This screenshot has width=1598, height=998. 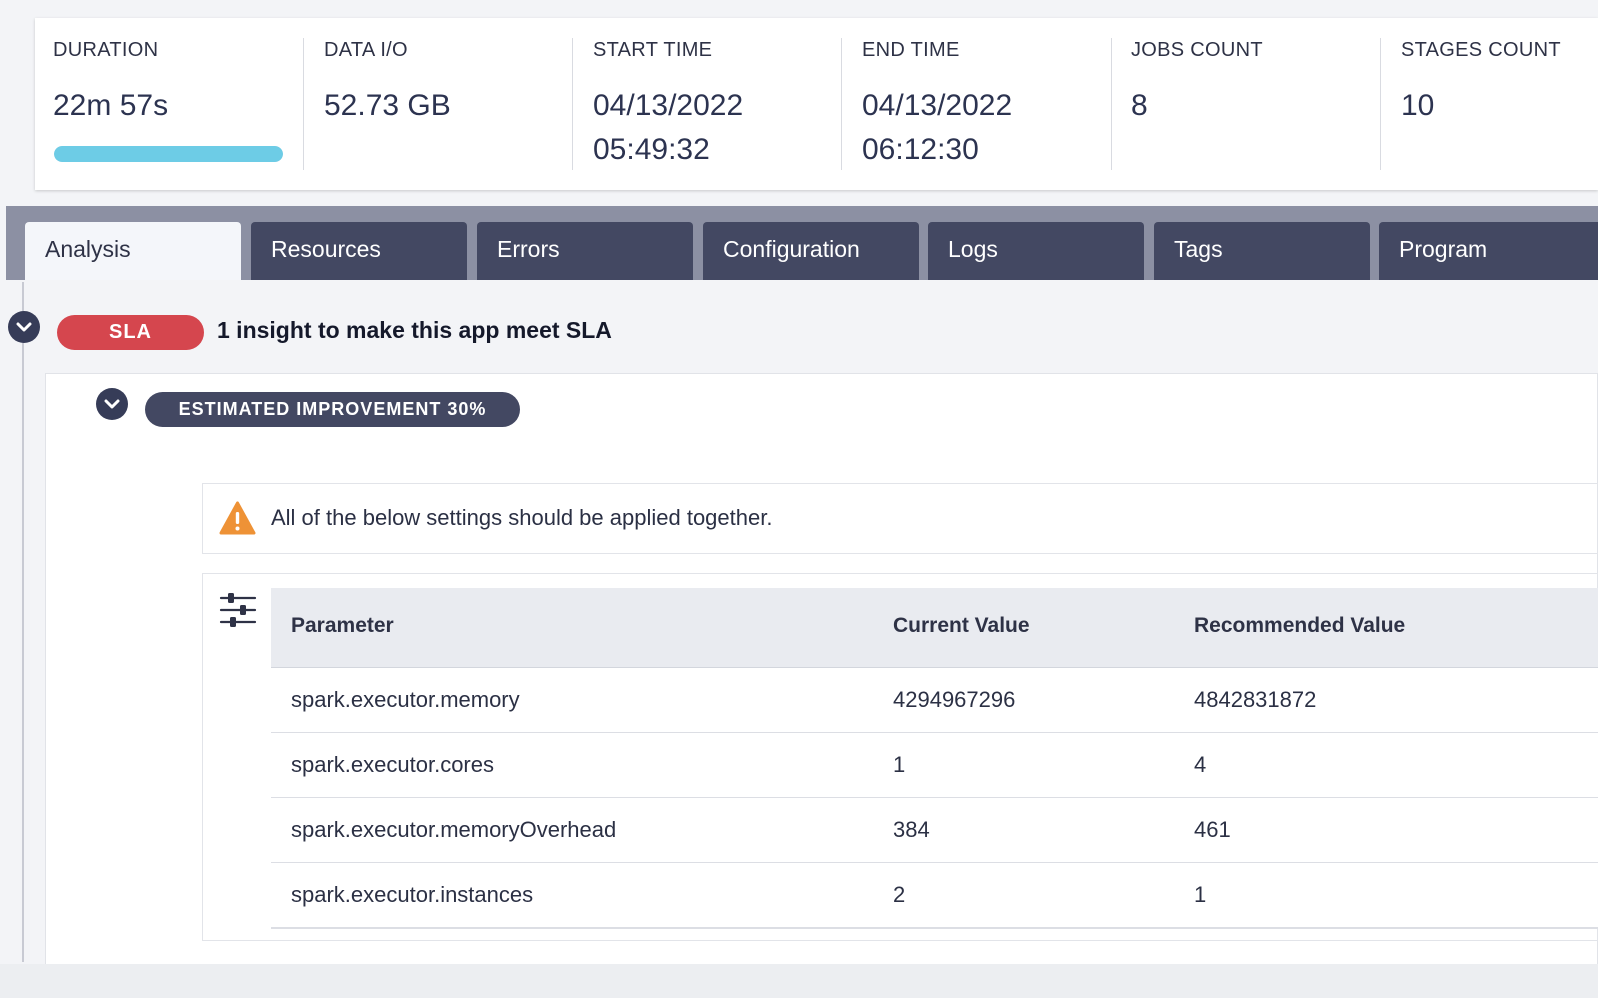 I want to click on tab-logs: Logs, so click(x=1036, y=251).